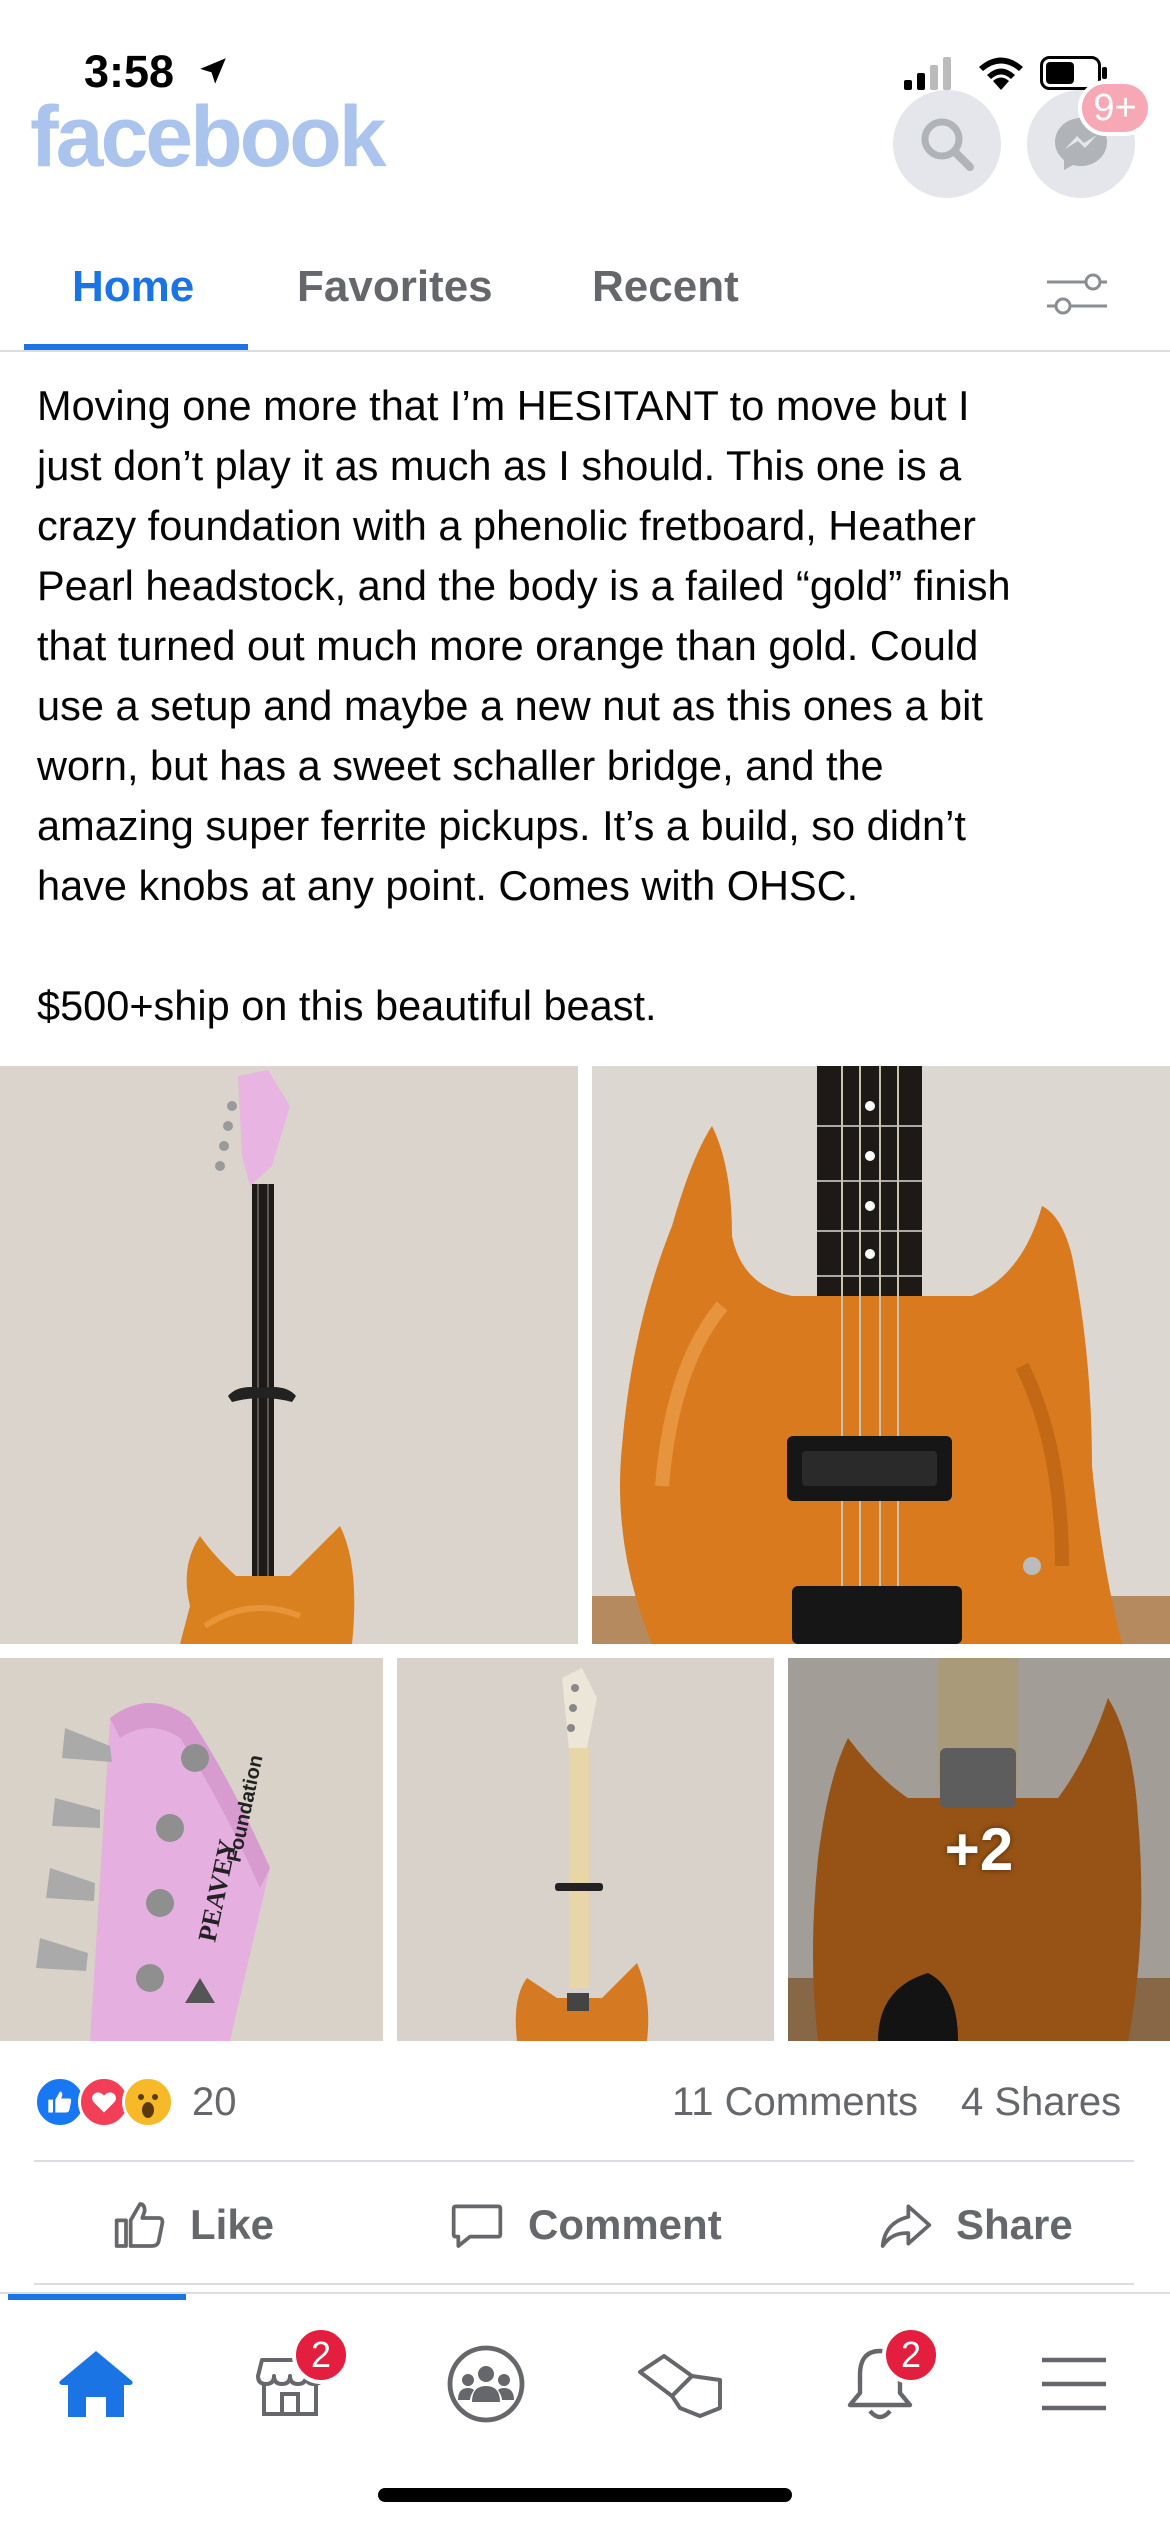  What do you see at coordinates (191, 1849) in the screenshot?
I see `post-photo-3: PEAVEY Foundation` at bounding box center [191, 1849].